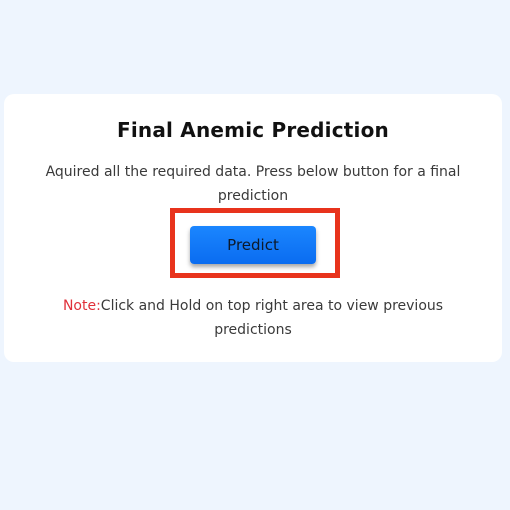 This screenshot has width=510, height=510. I want to click on note-label: Note:, so click(81, 306).